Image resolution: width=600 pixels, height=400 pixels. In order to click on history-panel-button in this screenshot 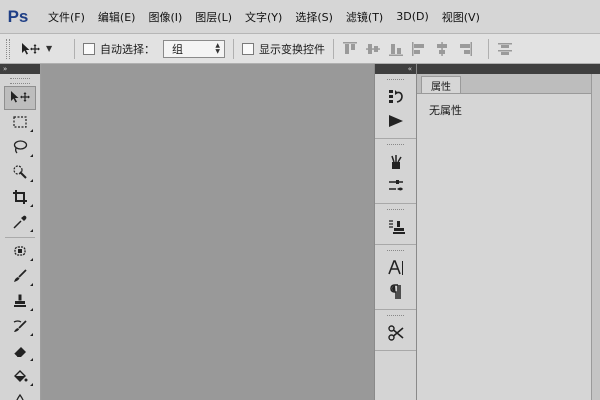, I will do `click(396, 98)`.